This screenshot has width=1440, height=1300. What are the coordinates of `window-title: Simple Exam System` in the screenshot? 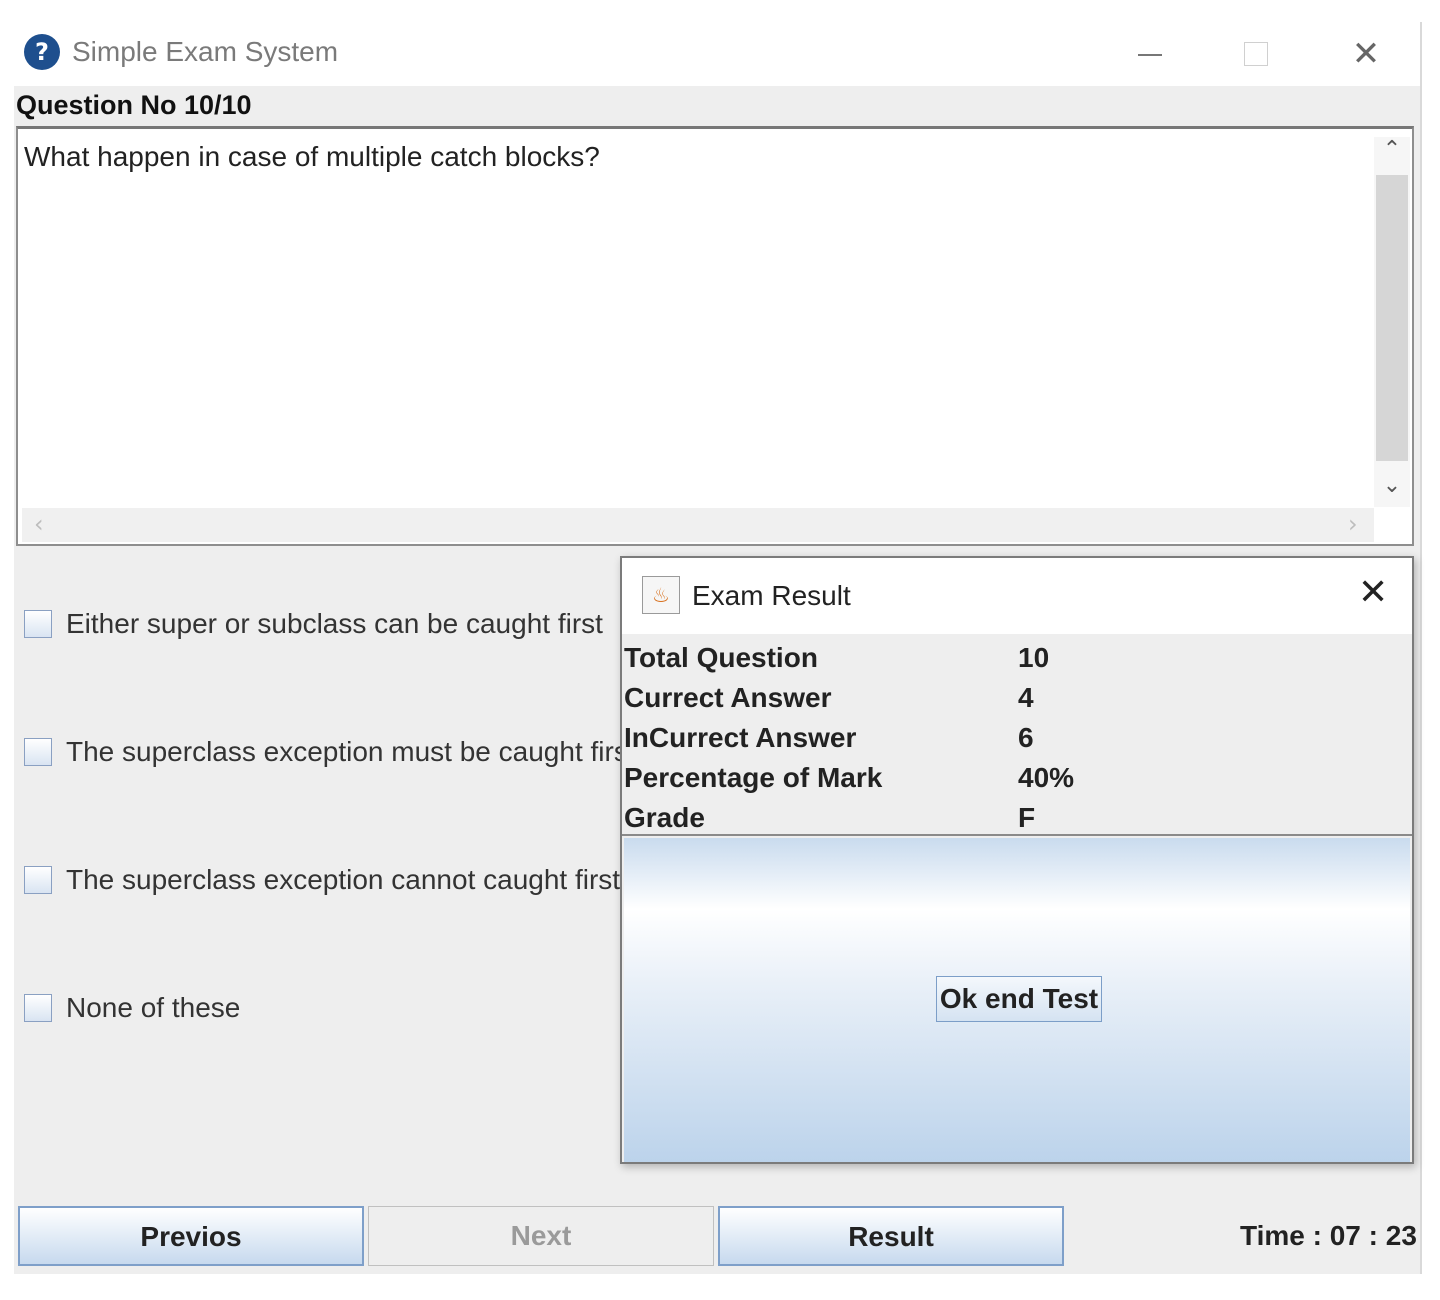 It's located at (205, 51).